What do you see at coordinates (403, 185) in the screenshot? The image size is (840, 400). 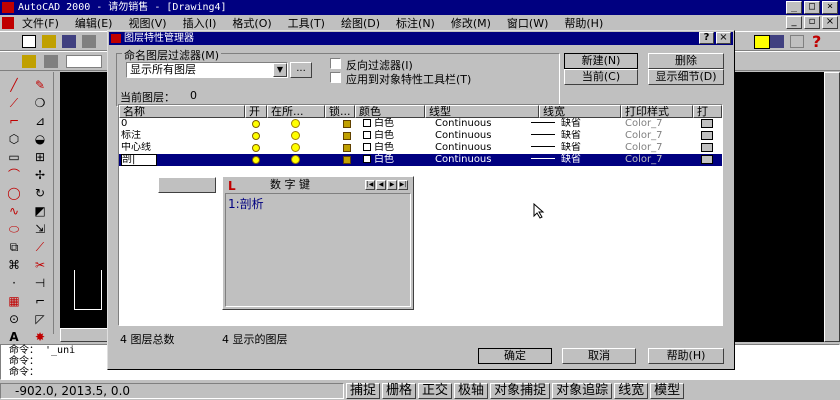 I see `last-page-icon: ▶|` at bounding box center [403, 185].